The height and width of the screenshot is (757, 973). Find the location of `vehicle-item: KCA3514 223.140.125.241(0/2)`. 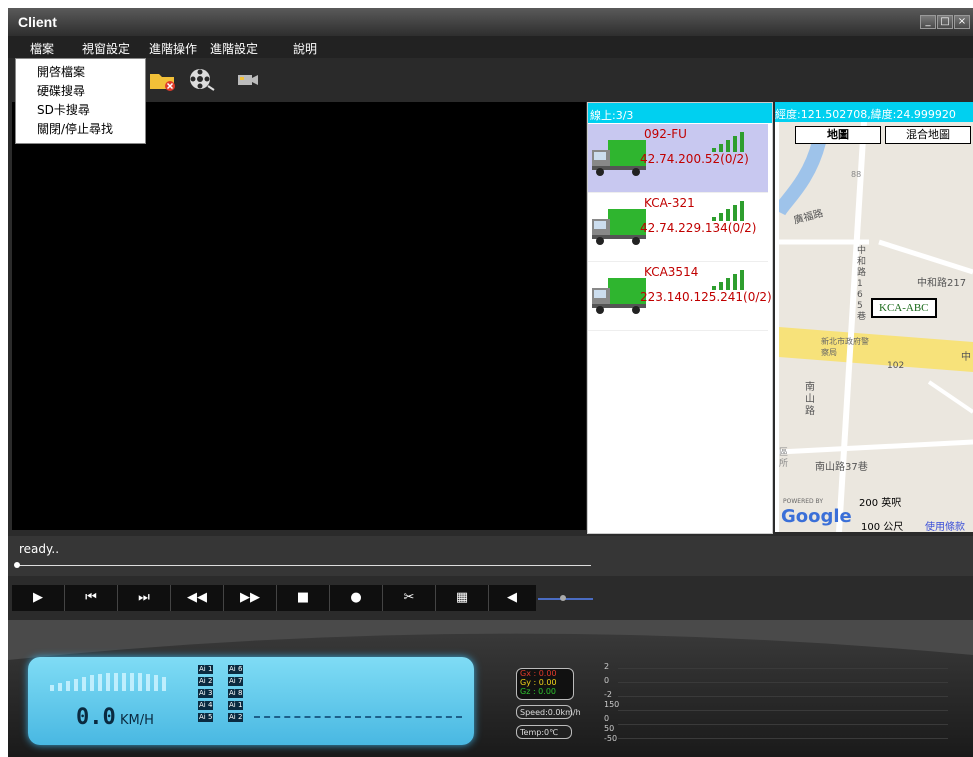

vehicle-item: KCA3514 223.140.125.241(0/2) is located at coordinates (680, 296).